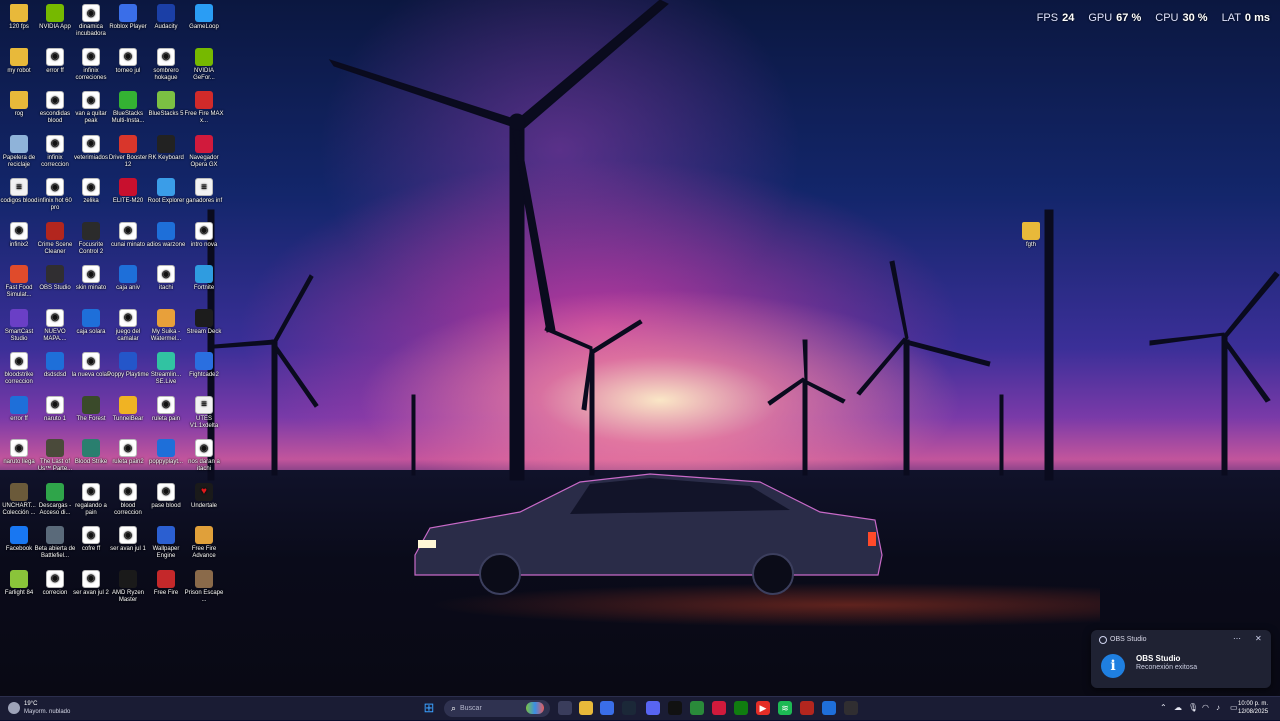 This screenshot has width=1280, height=721. What do you see at coordinates (91, 452) in the screenshot?
I see `desktop-icon: Blood Strike` at bounding box center [91, 452].